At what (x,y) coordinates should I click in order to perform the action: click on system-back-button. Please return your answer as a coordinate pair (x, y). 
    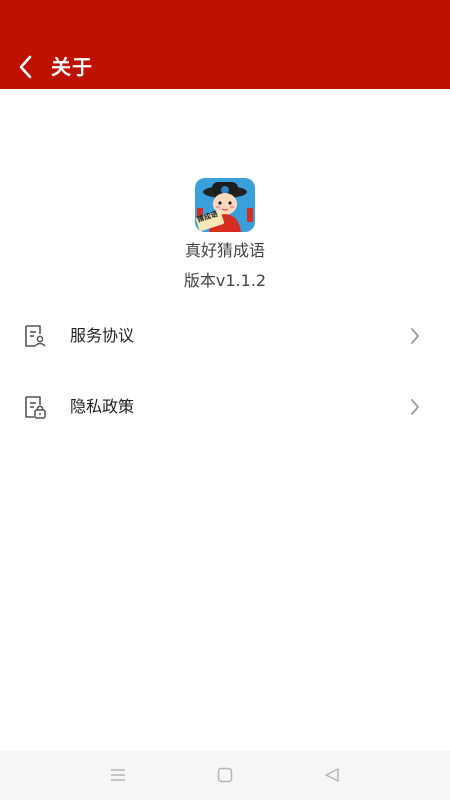
    Looking at the image, I should click on (332, 775).